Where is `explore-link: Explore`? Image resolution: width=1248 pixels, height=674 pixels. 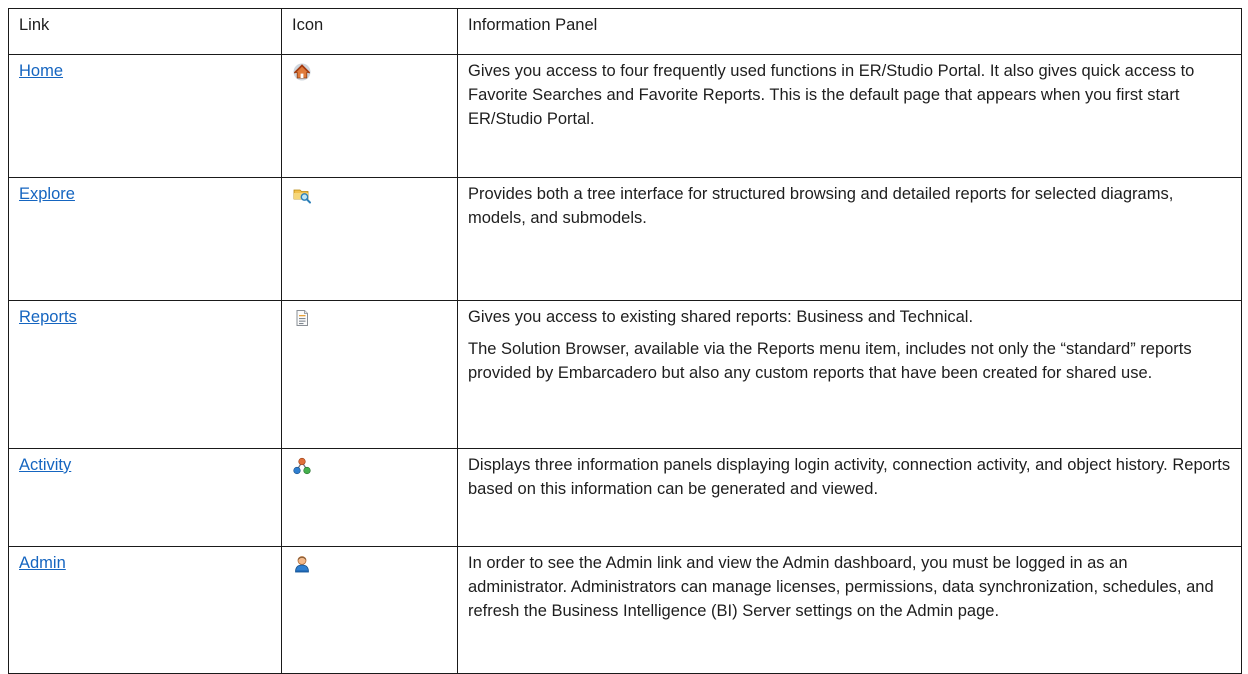 explore-link: Explore is located at coordinates (47, 194).